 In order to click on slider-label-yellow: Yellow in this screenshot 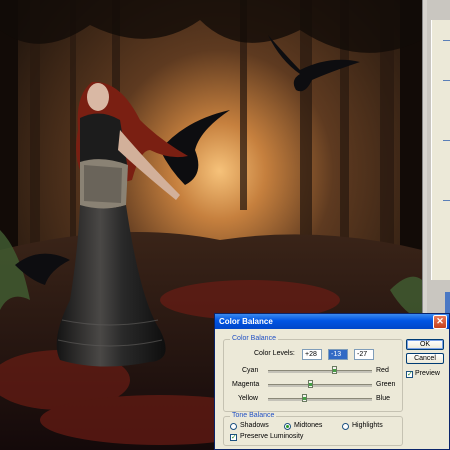, I will do `click(248, 398)`.